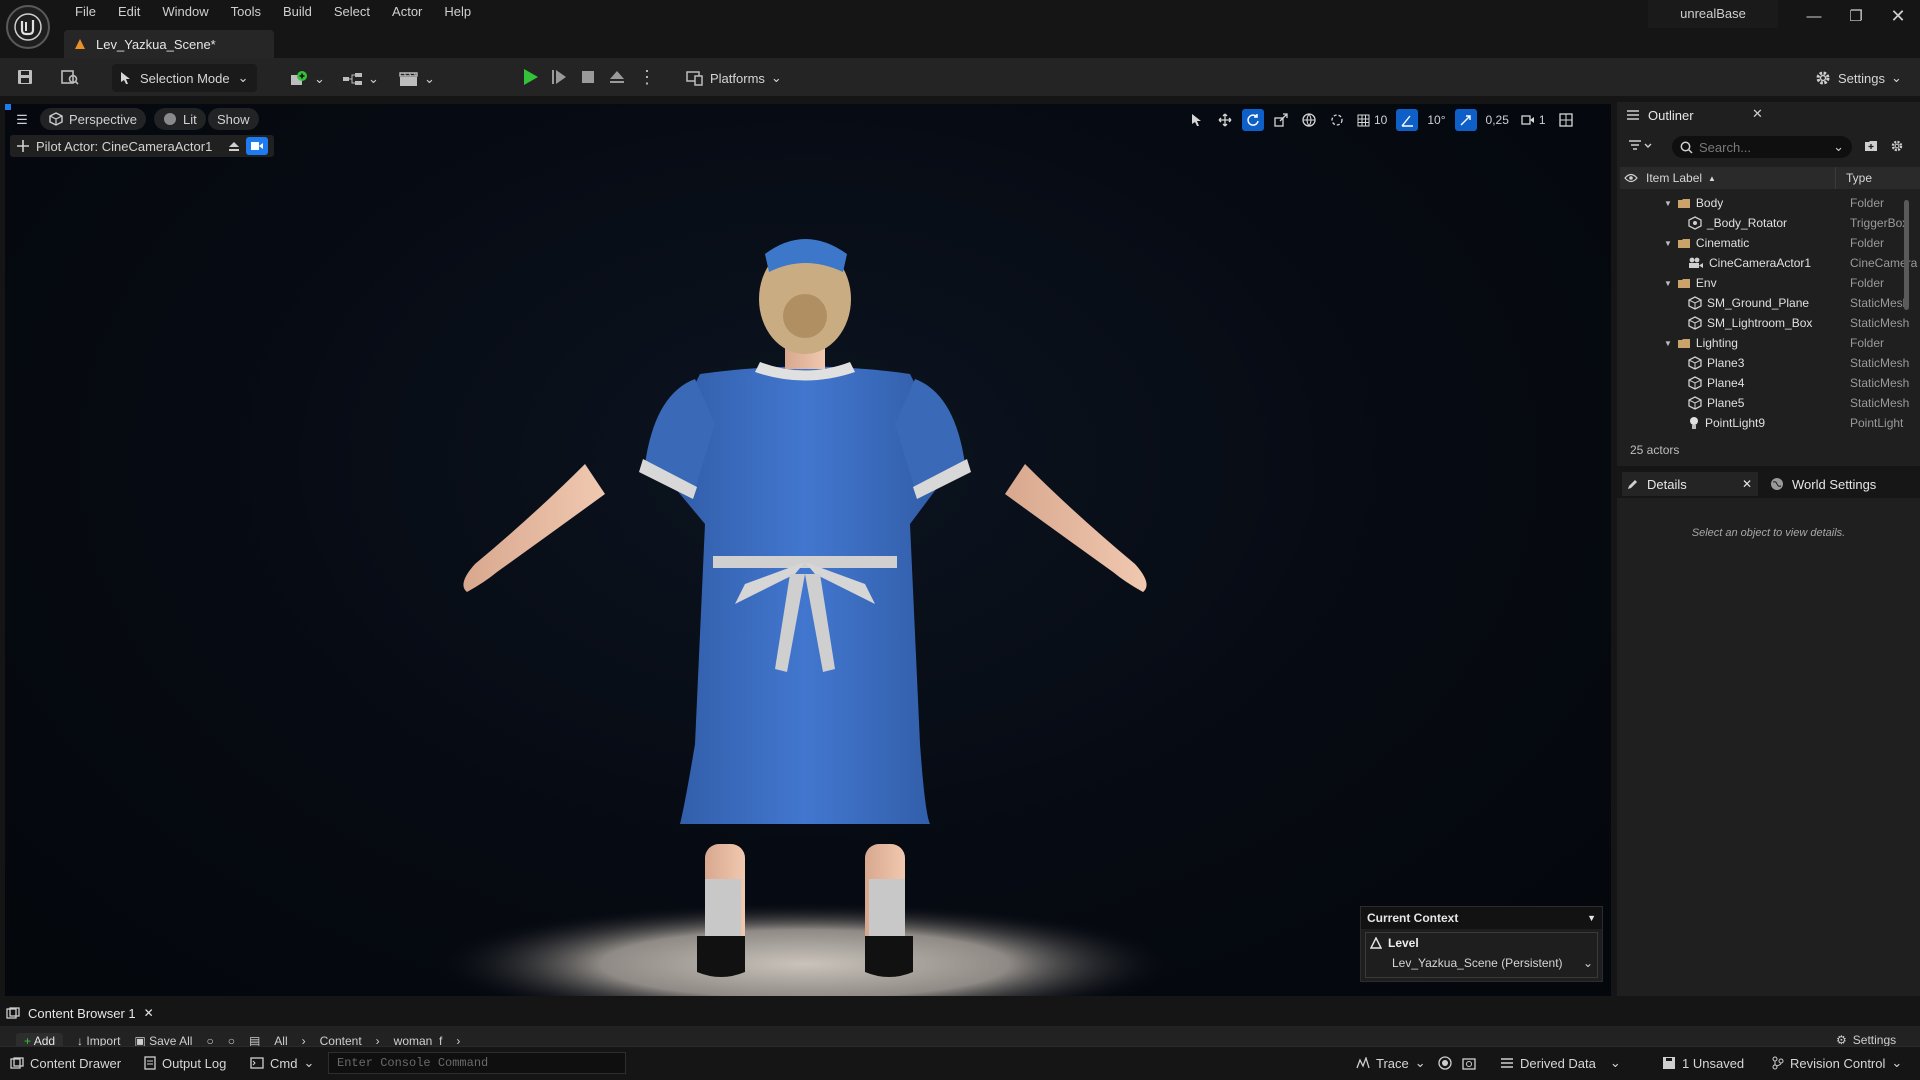 Image resolution: width=1920 pixels, height=1080 pixels. I want to click on outliner-tab: Outliner, so click(1690, 115).